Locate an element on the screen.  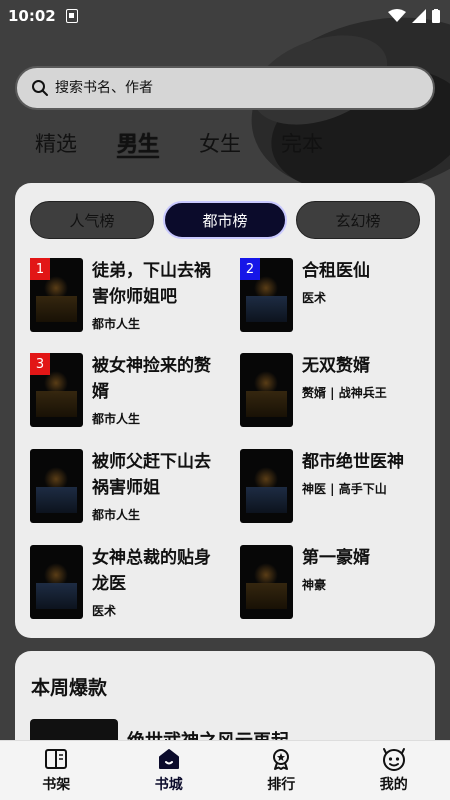
weekly-title: 本周爆款 is located at coordinates (69, 688).